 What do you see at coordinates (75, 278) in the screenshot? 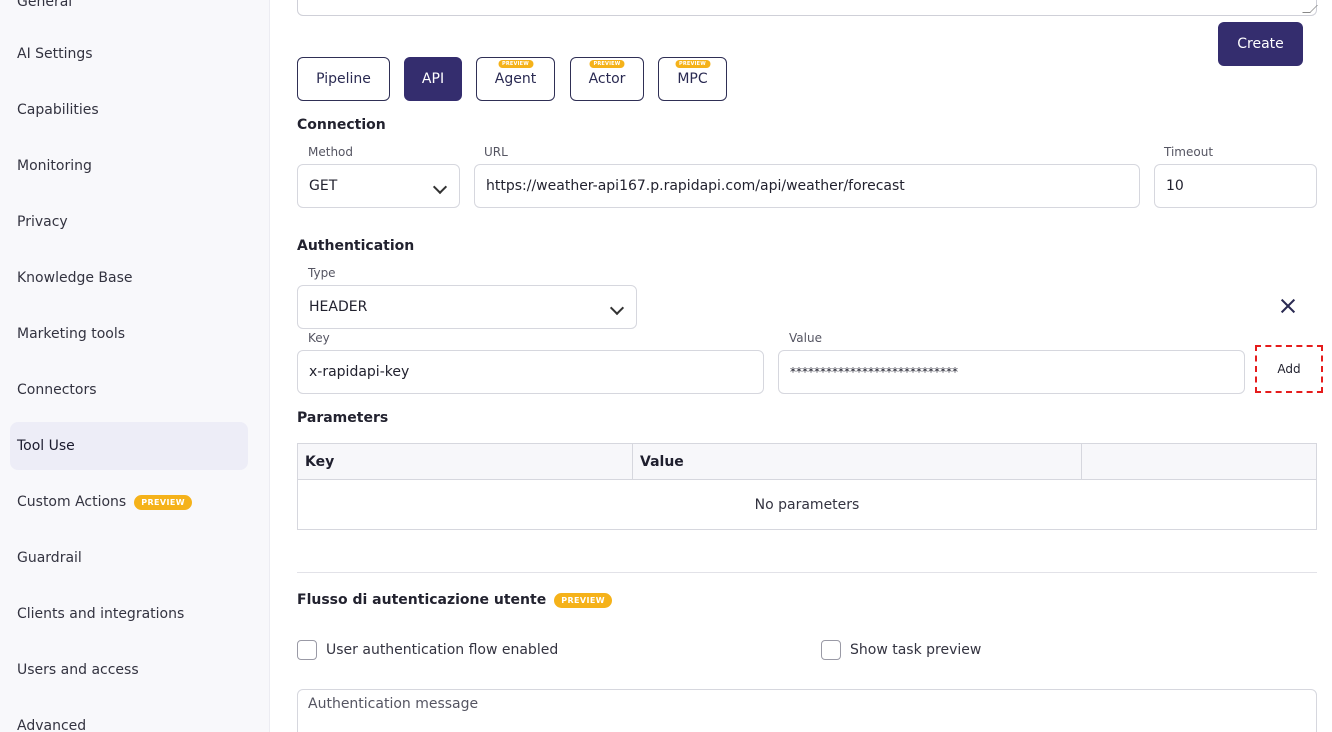
I see `sidebar-item-label: Knowledge Base` at bounding box center [75, 278].